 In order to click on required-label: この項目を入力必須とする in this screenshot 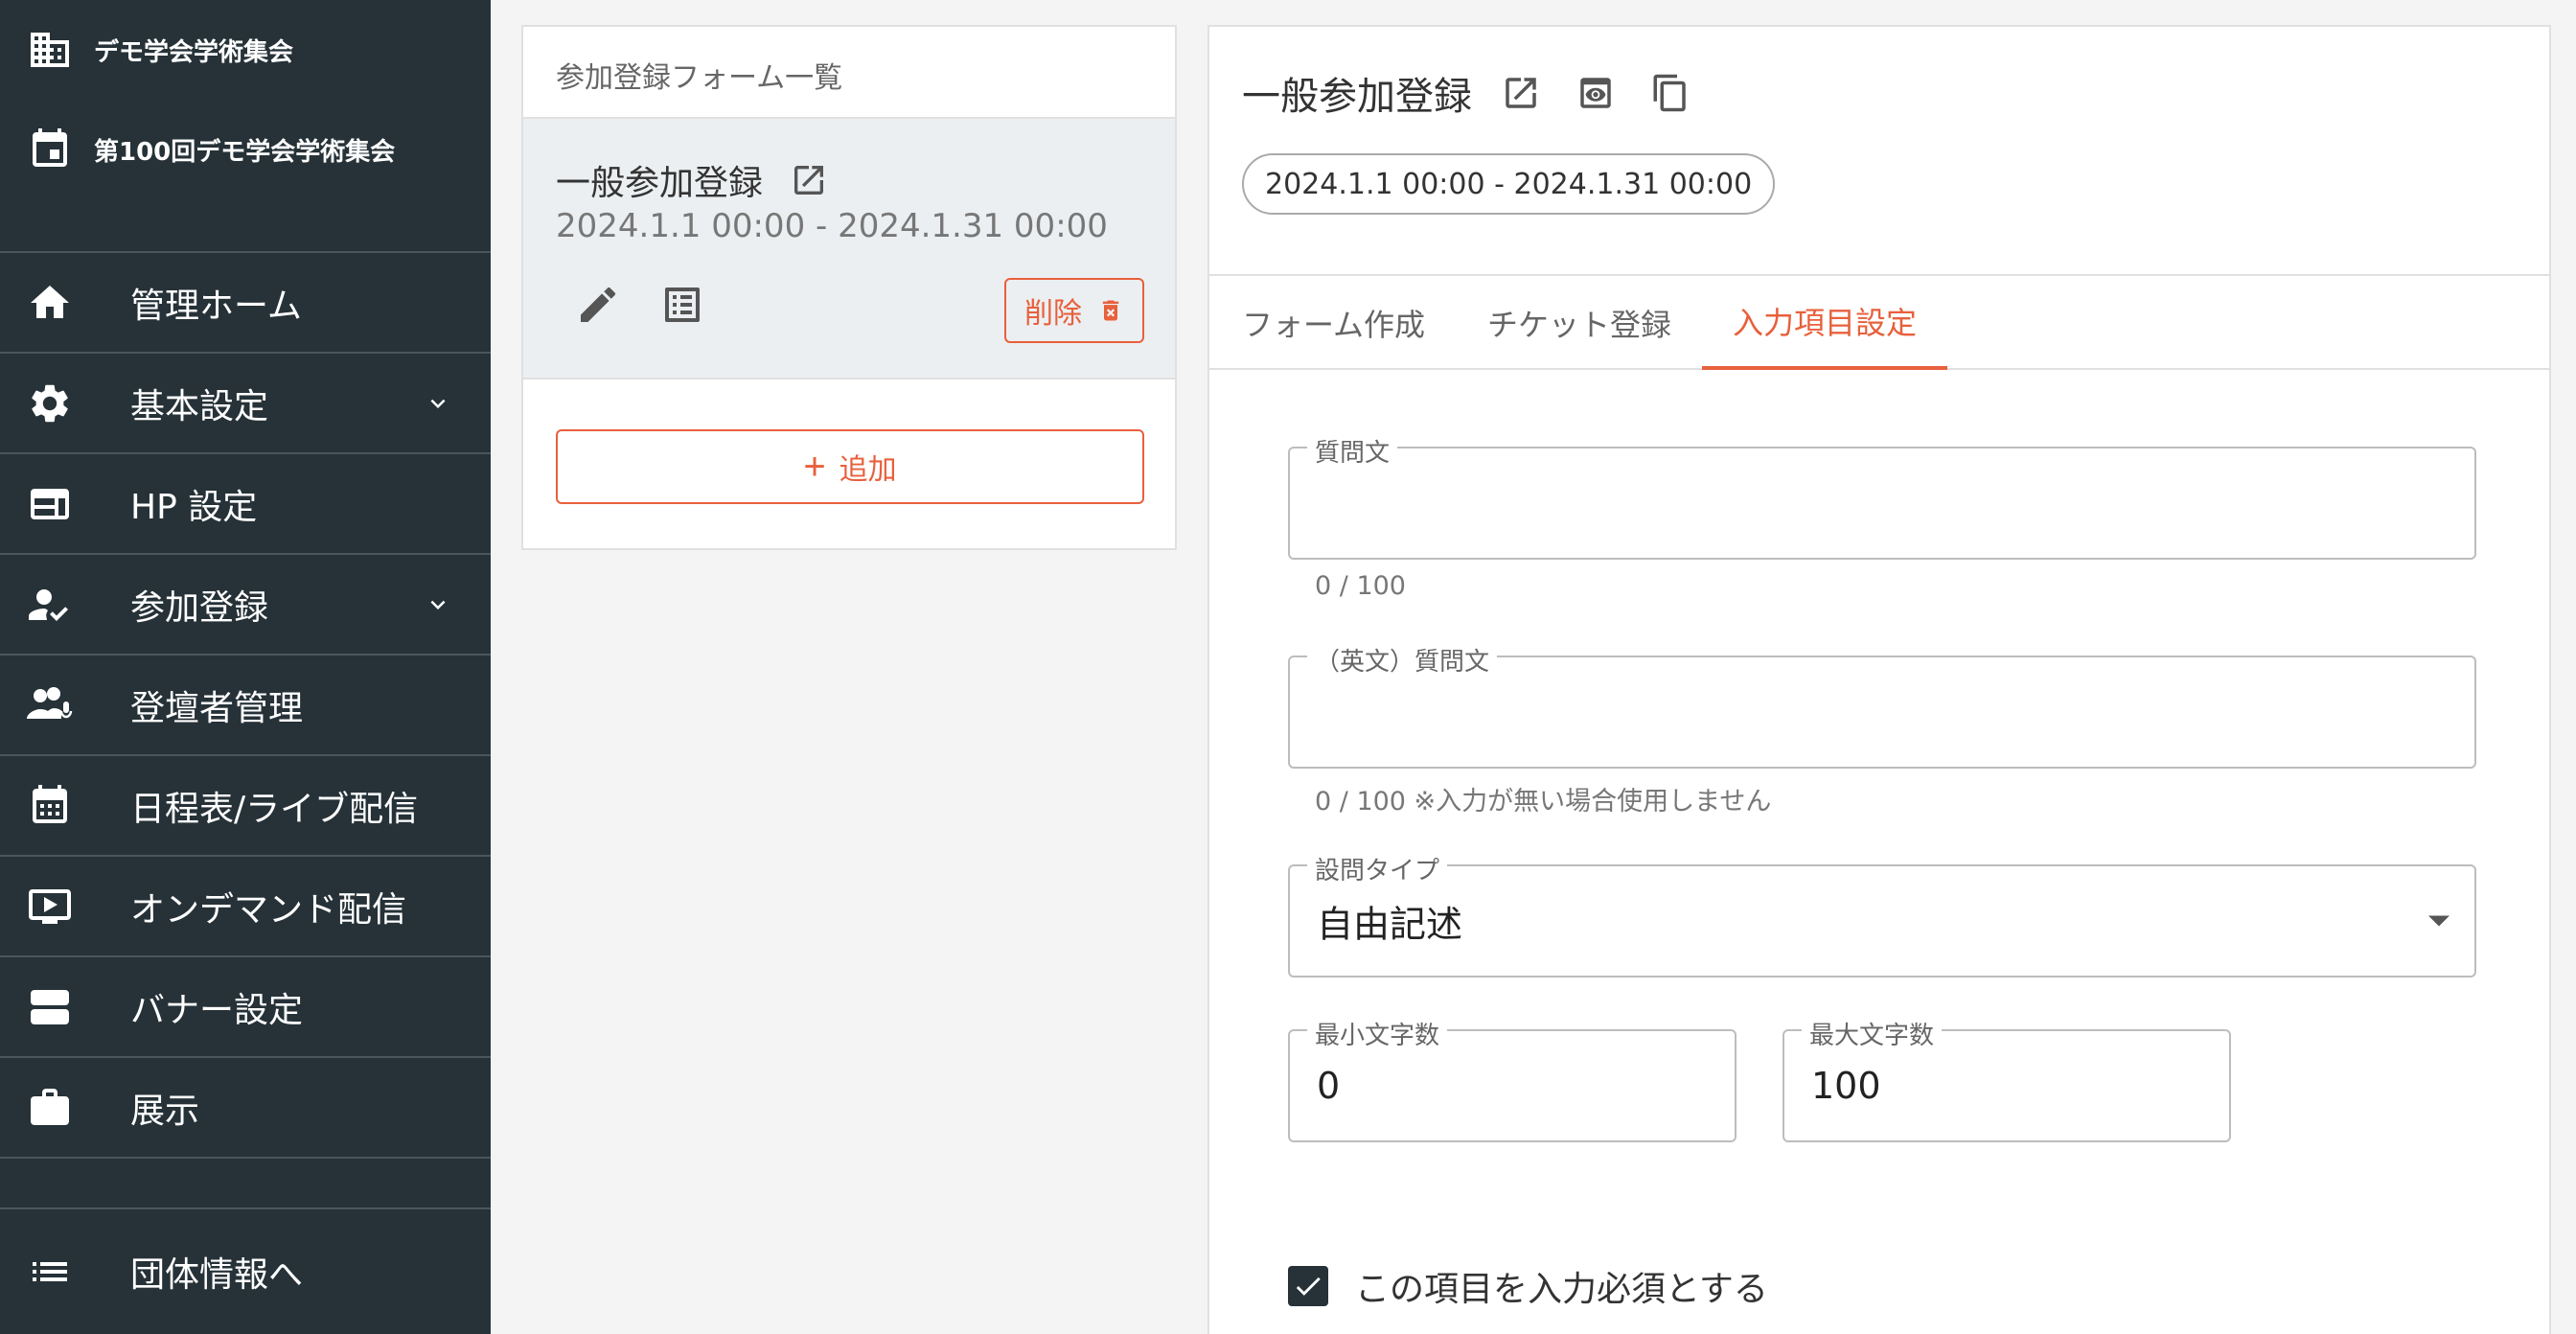, I will do `click(1561, 1289)`.